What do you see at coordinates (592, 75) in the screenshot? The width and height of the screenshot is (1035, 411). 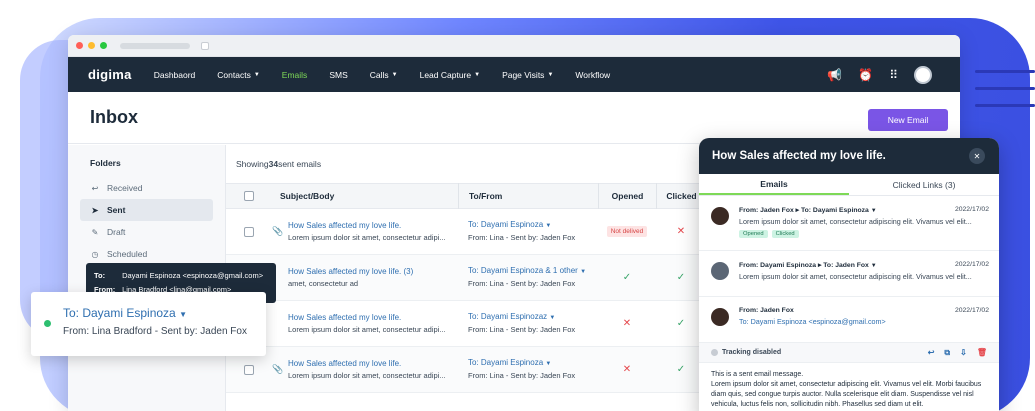 I see `nav-item-workflow: Workflow` at bounding box center [592, 75].